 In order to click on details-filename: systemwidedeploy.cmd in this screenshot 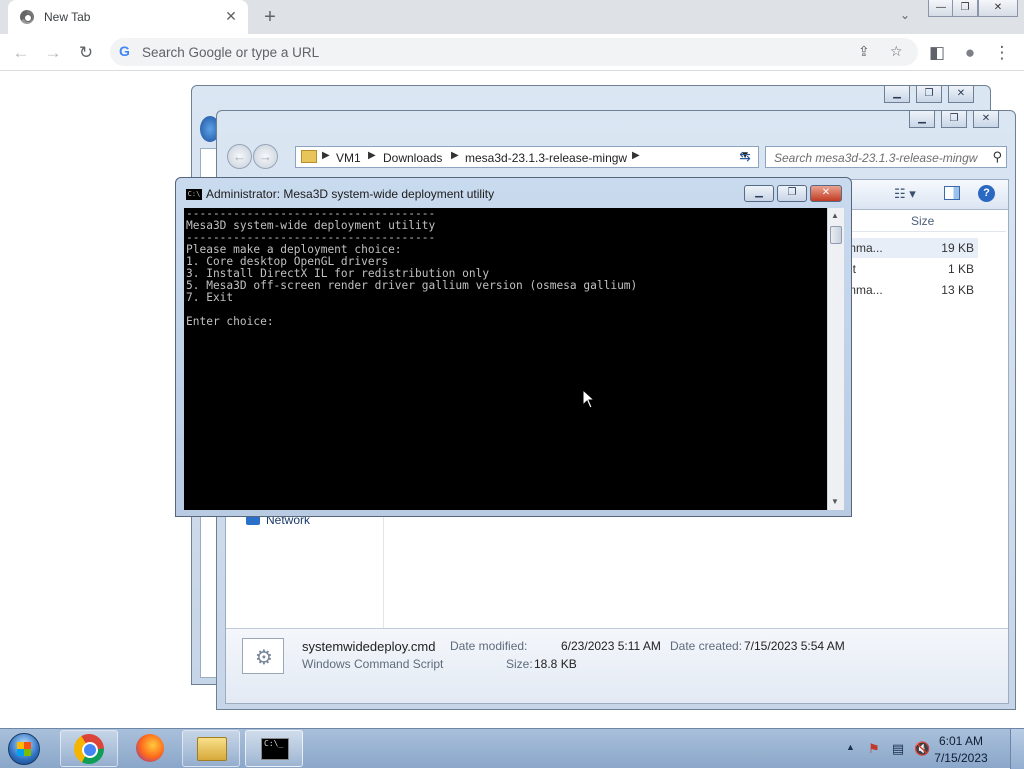, I will do `click(369, 646)`.